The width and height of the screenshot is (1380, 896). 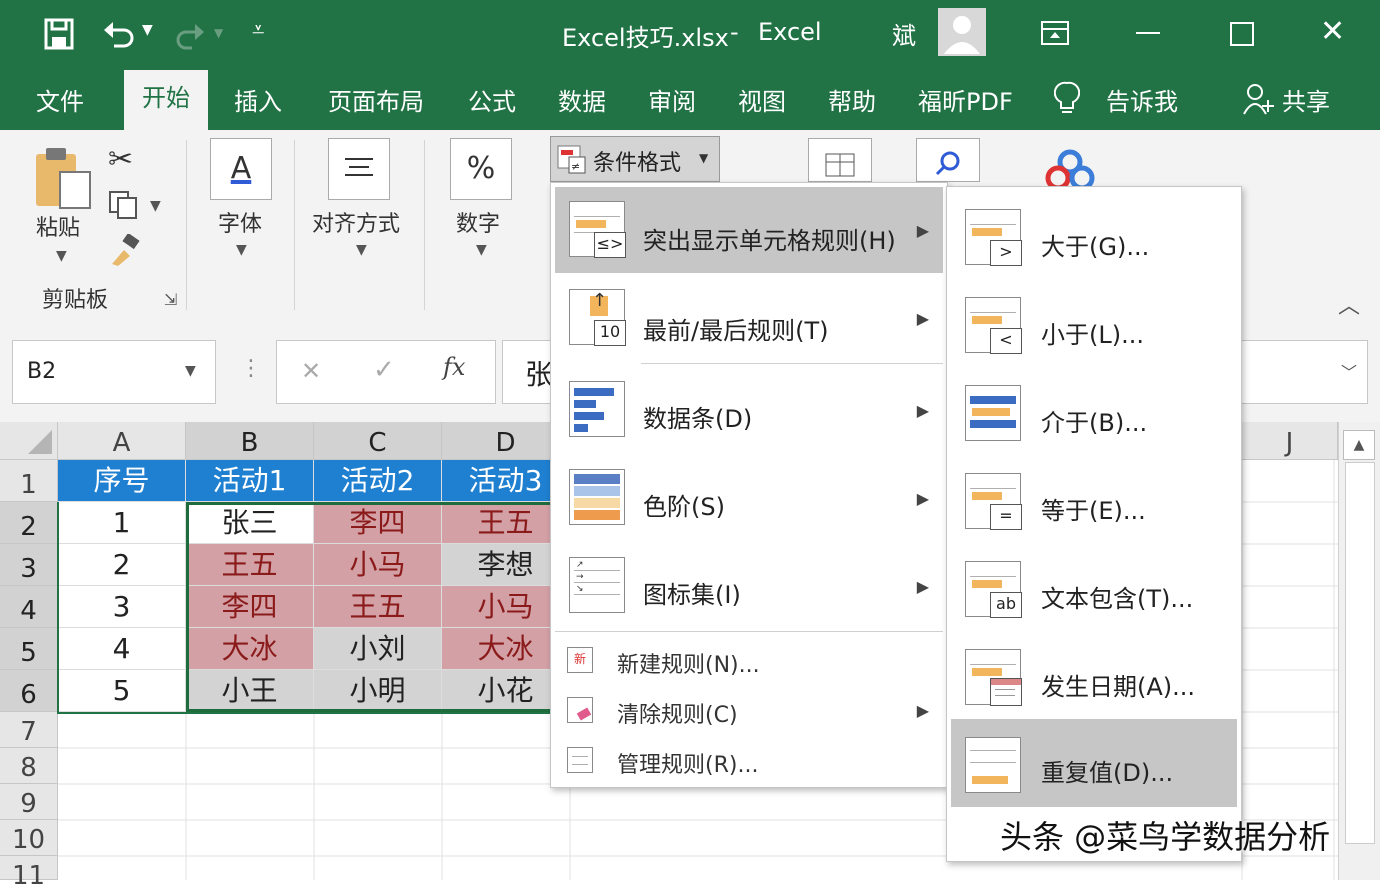 I want to click on column-header-c: C, so click(x=378, y=441).